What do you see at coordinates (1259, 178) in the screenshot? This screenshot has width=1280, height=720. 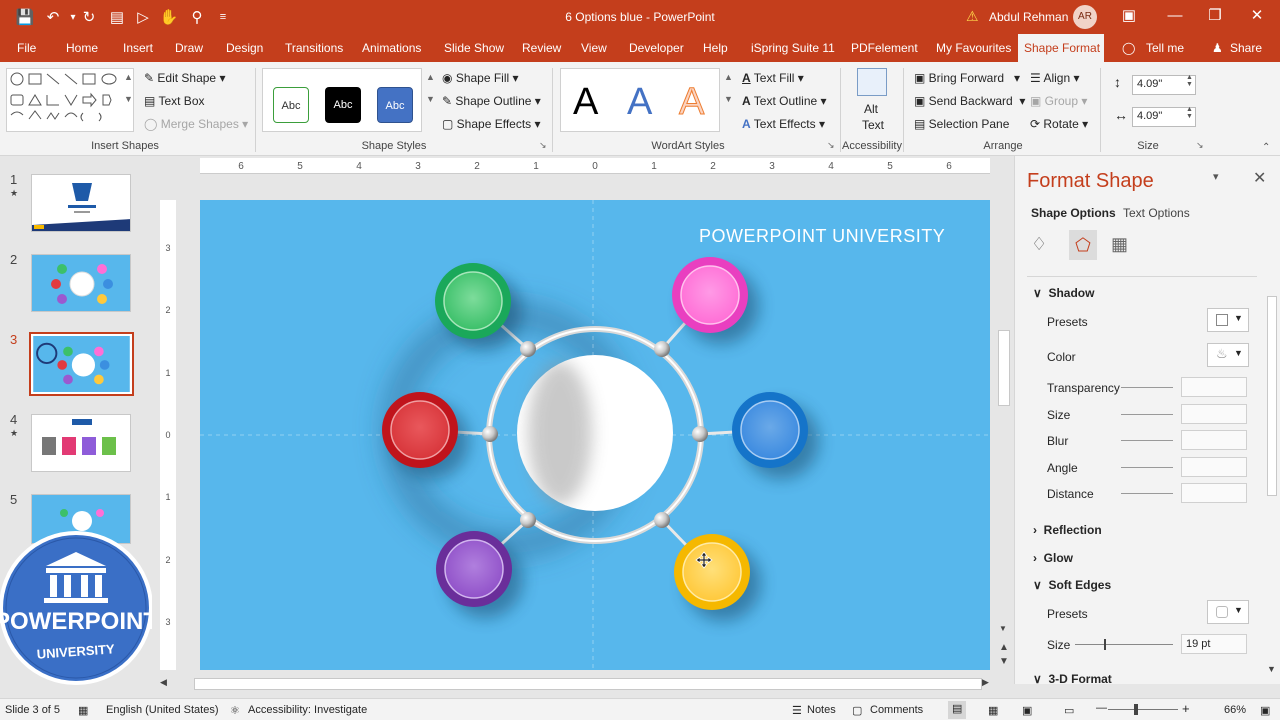 I see `pane-close-icon: ✕` at bounding box center [1259, 178].